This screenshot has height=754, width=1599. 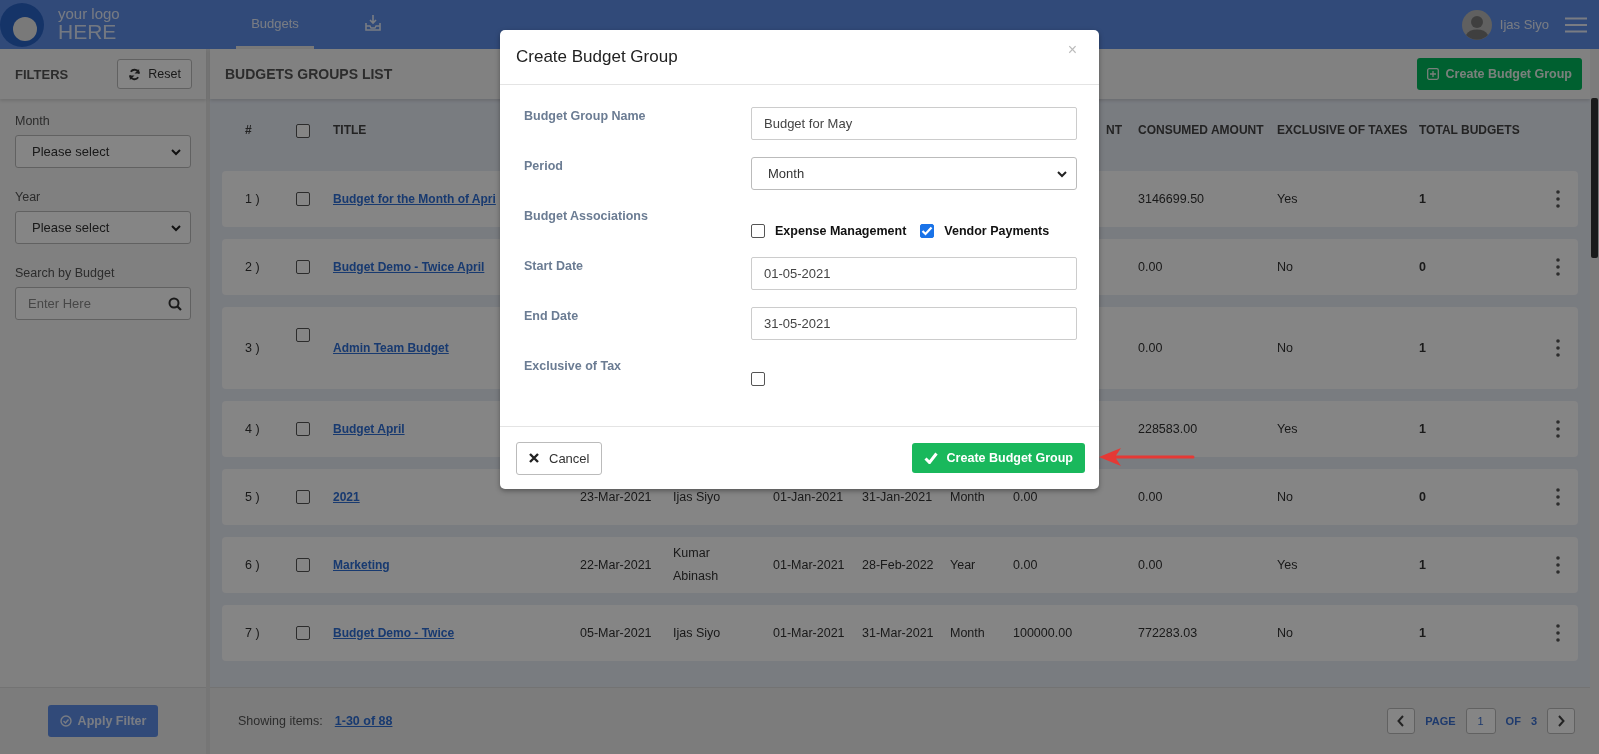 What do you see at coordinates (559, 458) in the screenshot?
I see `cancel-button: Cancel` at bounding box center [559, 458].